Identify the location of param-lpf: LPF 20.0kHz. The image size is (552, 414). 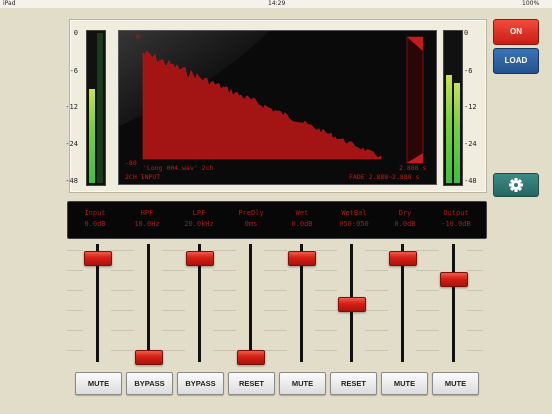
(199, 219).